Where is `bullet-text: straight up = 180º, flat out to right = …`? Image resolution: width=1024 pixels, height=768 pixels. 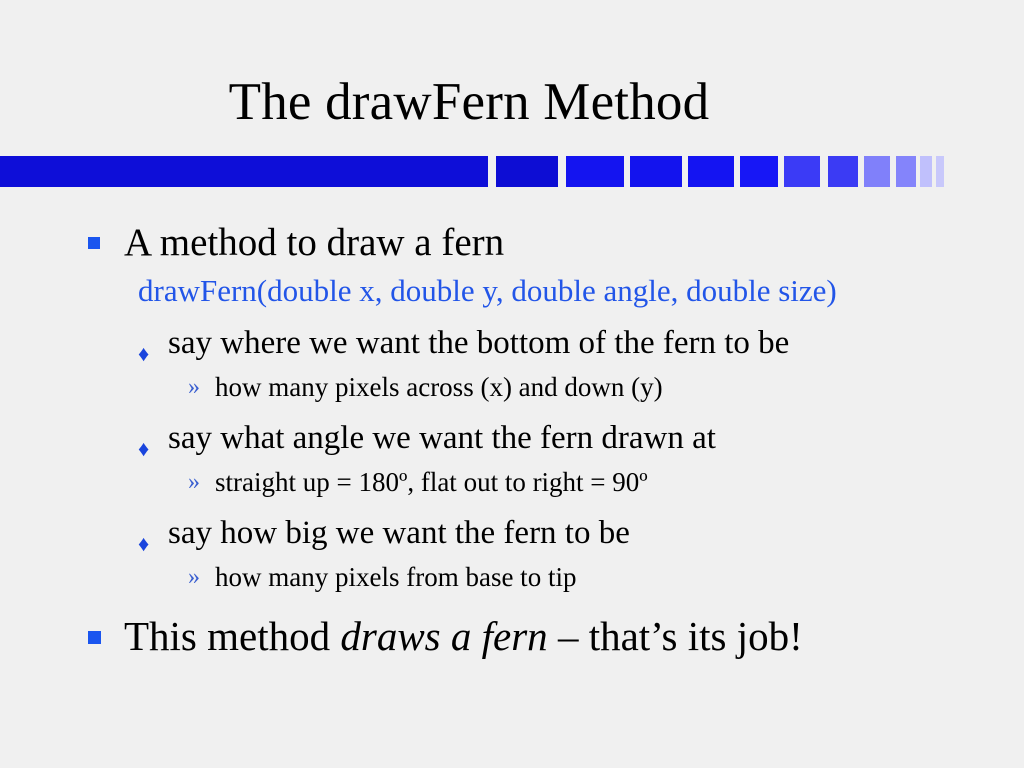 bullet-text: straight up = 180º, flat out to right = … is located at coordinates (431, 482).